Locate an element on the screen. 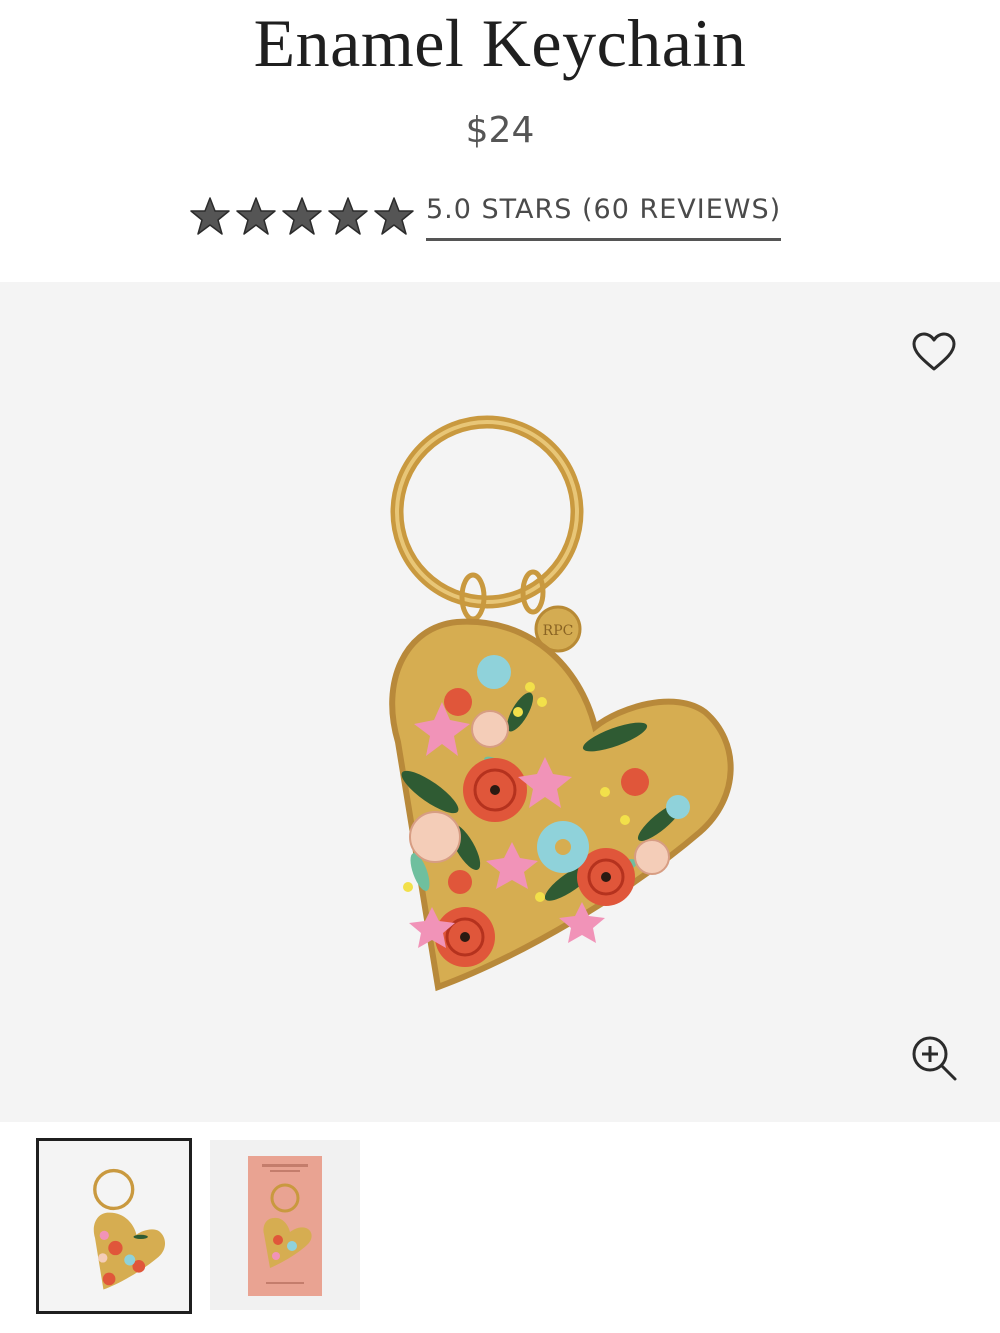  thumbnail-keychain-packaging is located at coordinates (285, 1225).